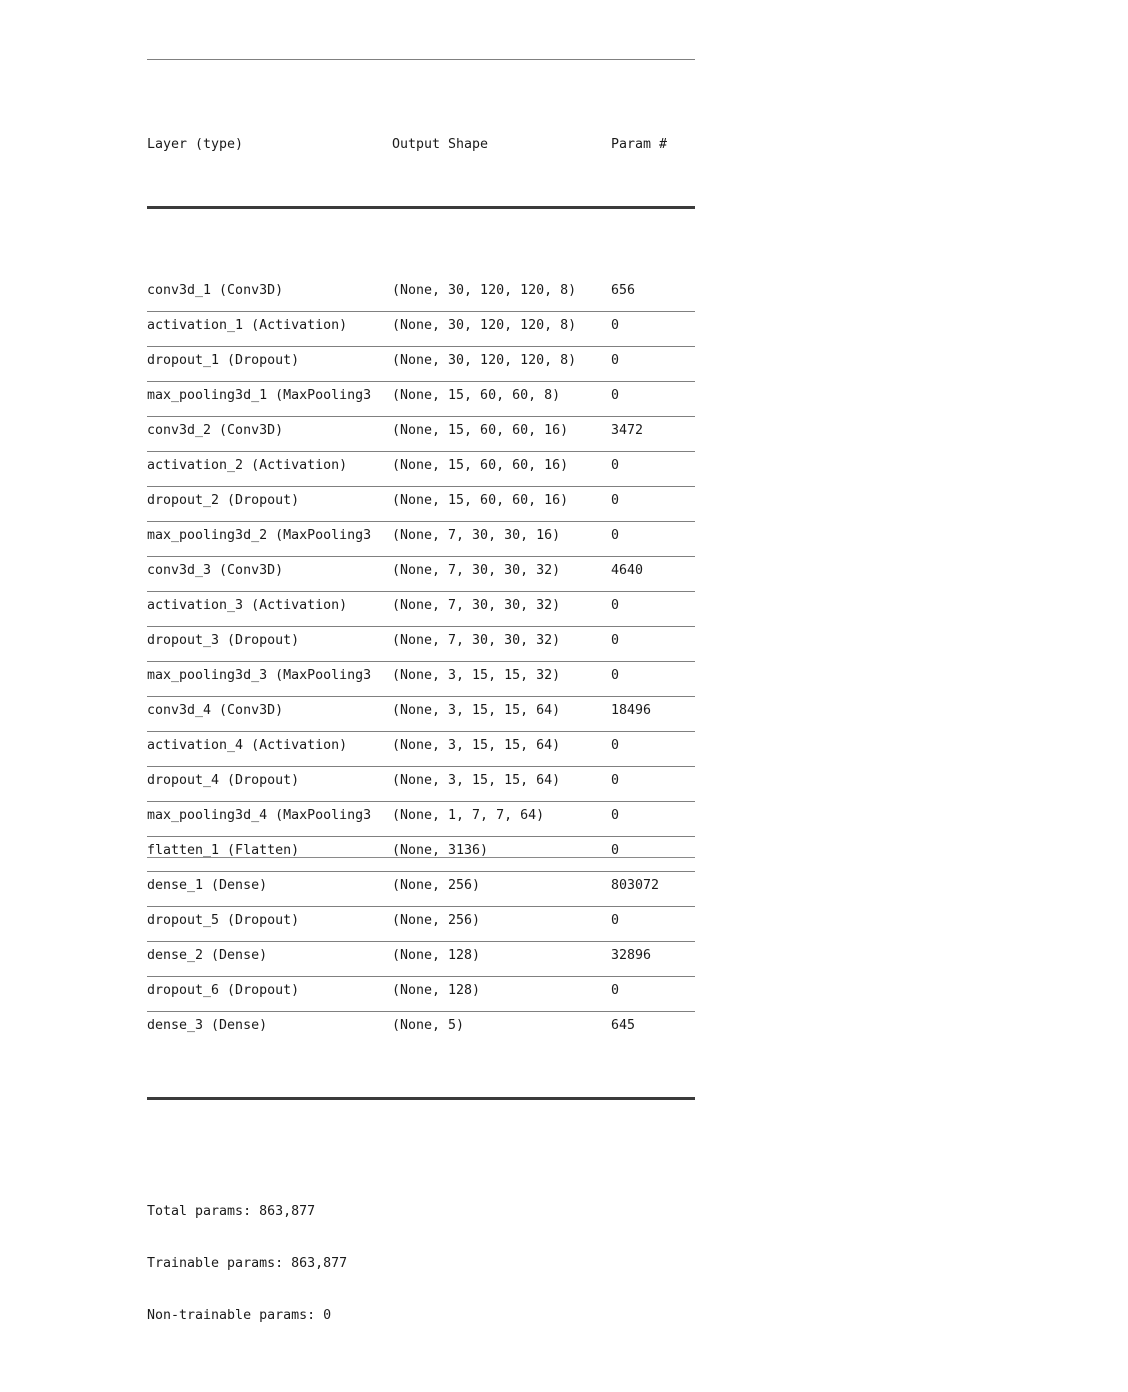 The width and height of the screenshot is (1128, 1392). Describe the element at coordinates (239, 1315) in the screenshot. I see `non-trainable-params: Non-trainable params: 0` at that location.